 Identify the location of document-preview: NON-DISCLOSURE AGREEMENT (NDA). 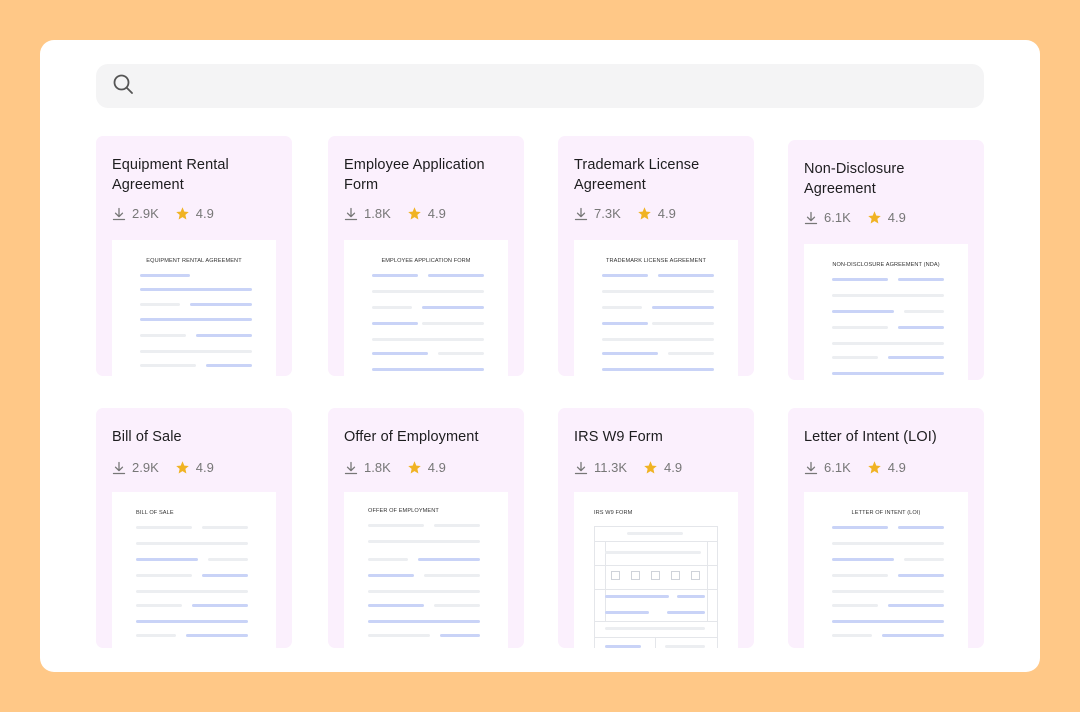
(886, 312).